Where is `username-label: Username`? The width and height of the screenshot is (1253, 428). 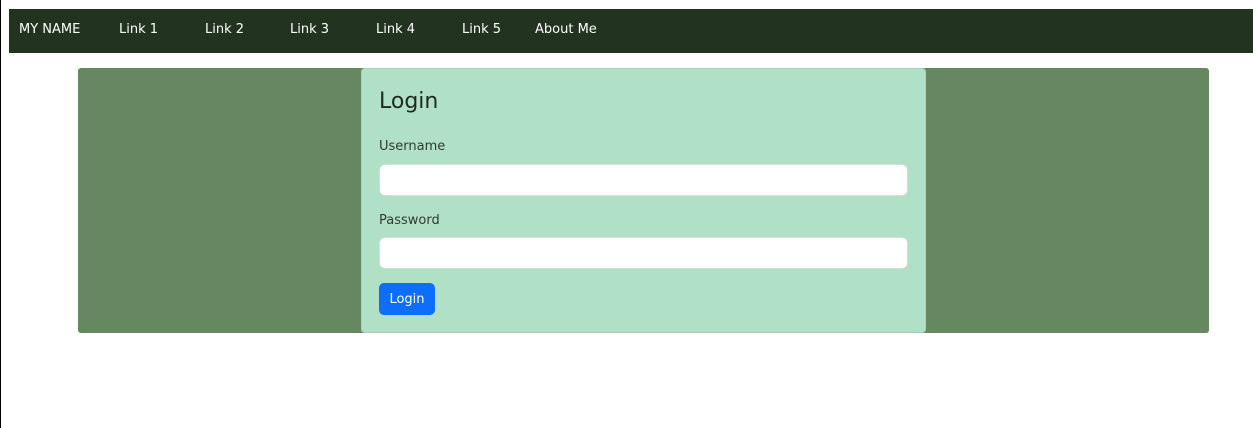 username-label: Username is located at coordinates (412, 146).